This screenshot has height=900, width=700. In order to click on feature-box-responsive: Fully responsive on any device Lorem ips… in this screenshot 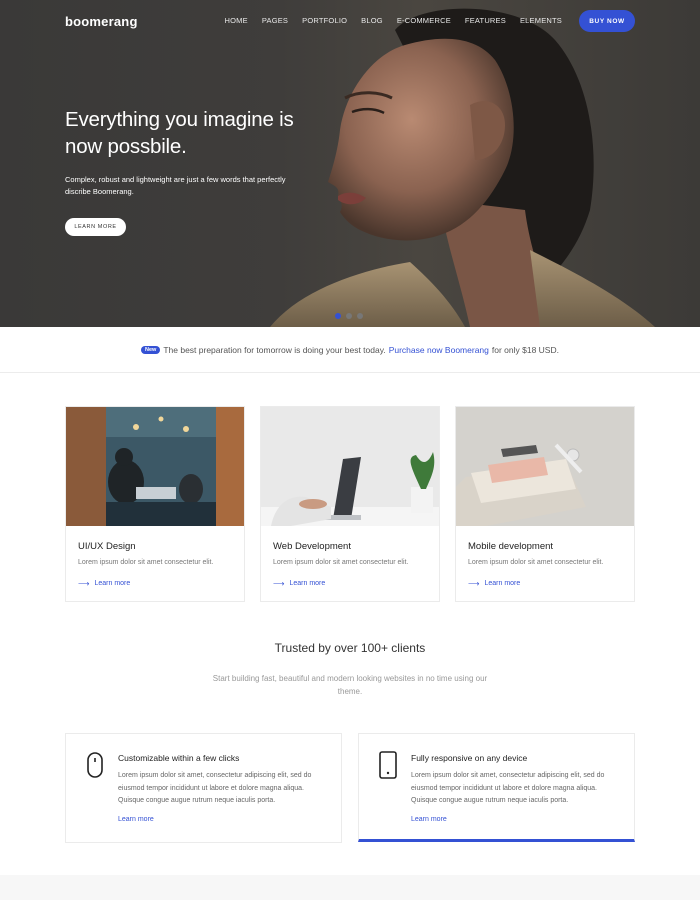, I will do `click(496, 787)`.